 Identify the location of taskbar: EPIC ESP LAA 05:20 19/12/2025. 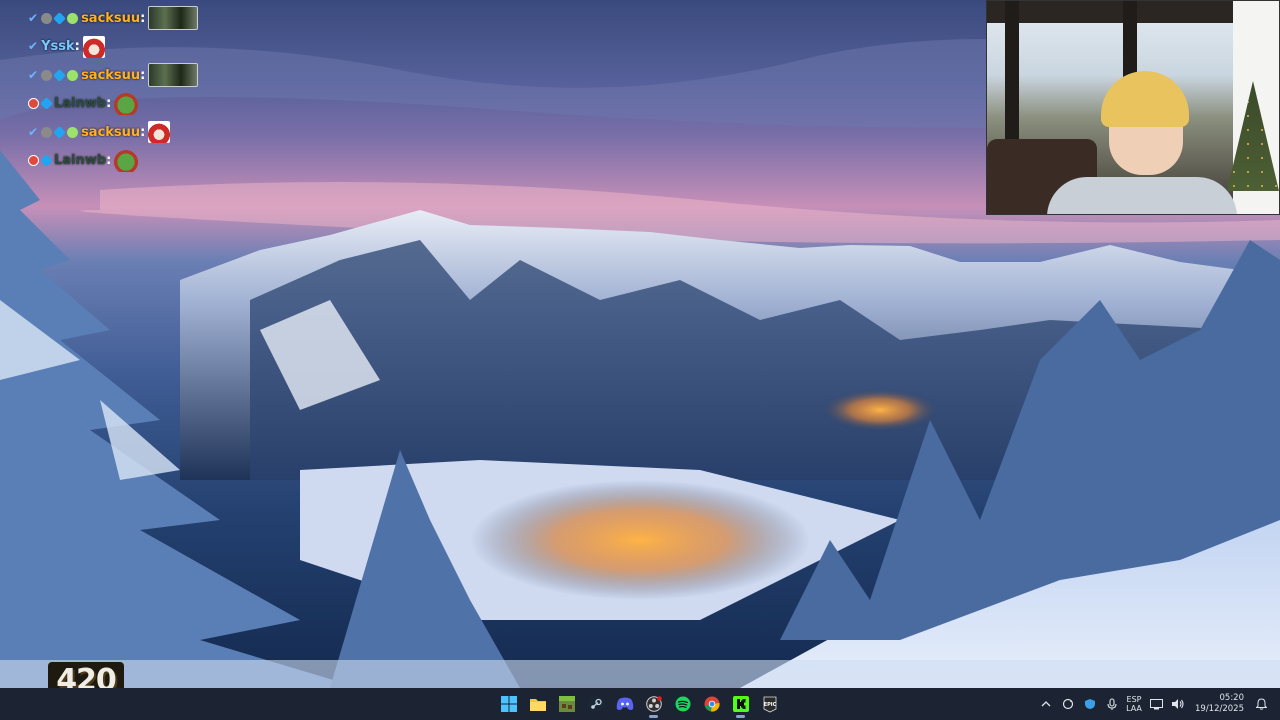
(640, 704).